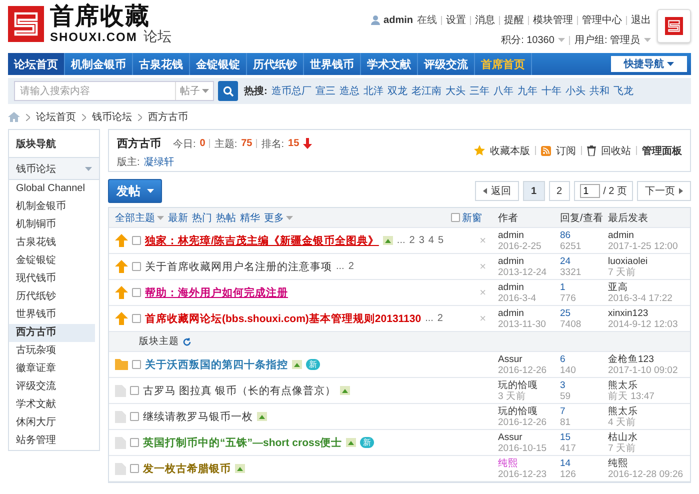 This screenshot has width=699, height=494. I want to click on nav-item: 古泉花钱, so click(161, 64).